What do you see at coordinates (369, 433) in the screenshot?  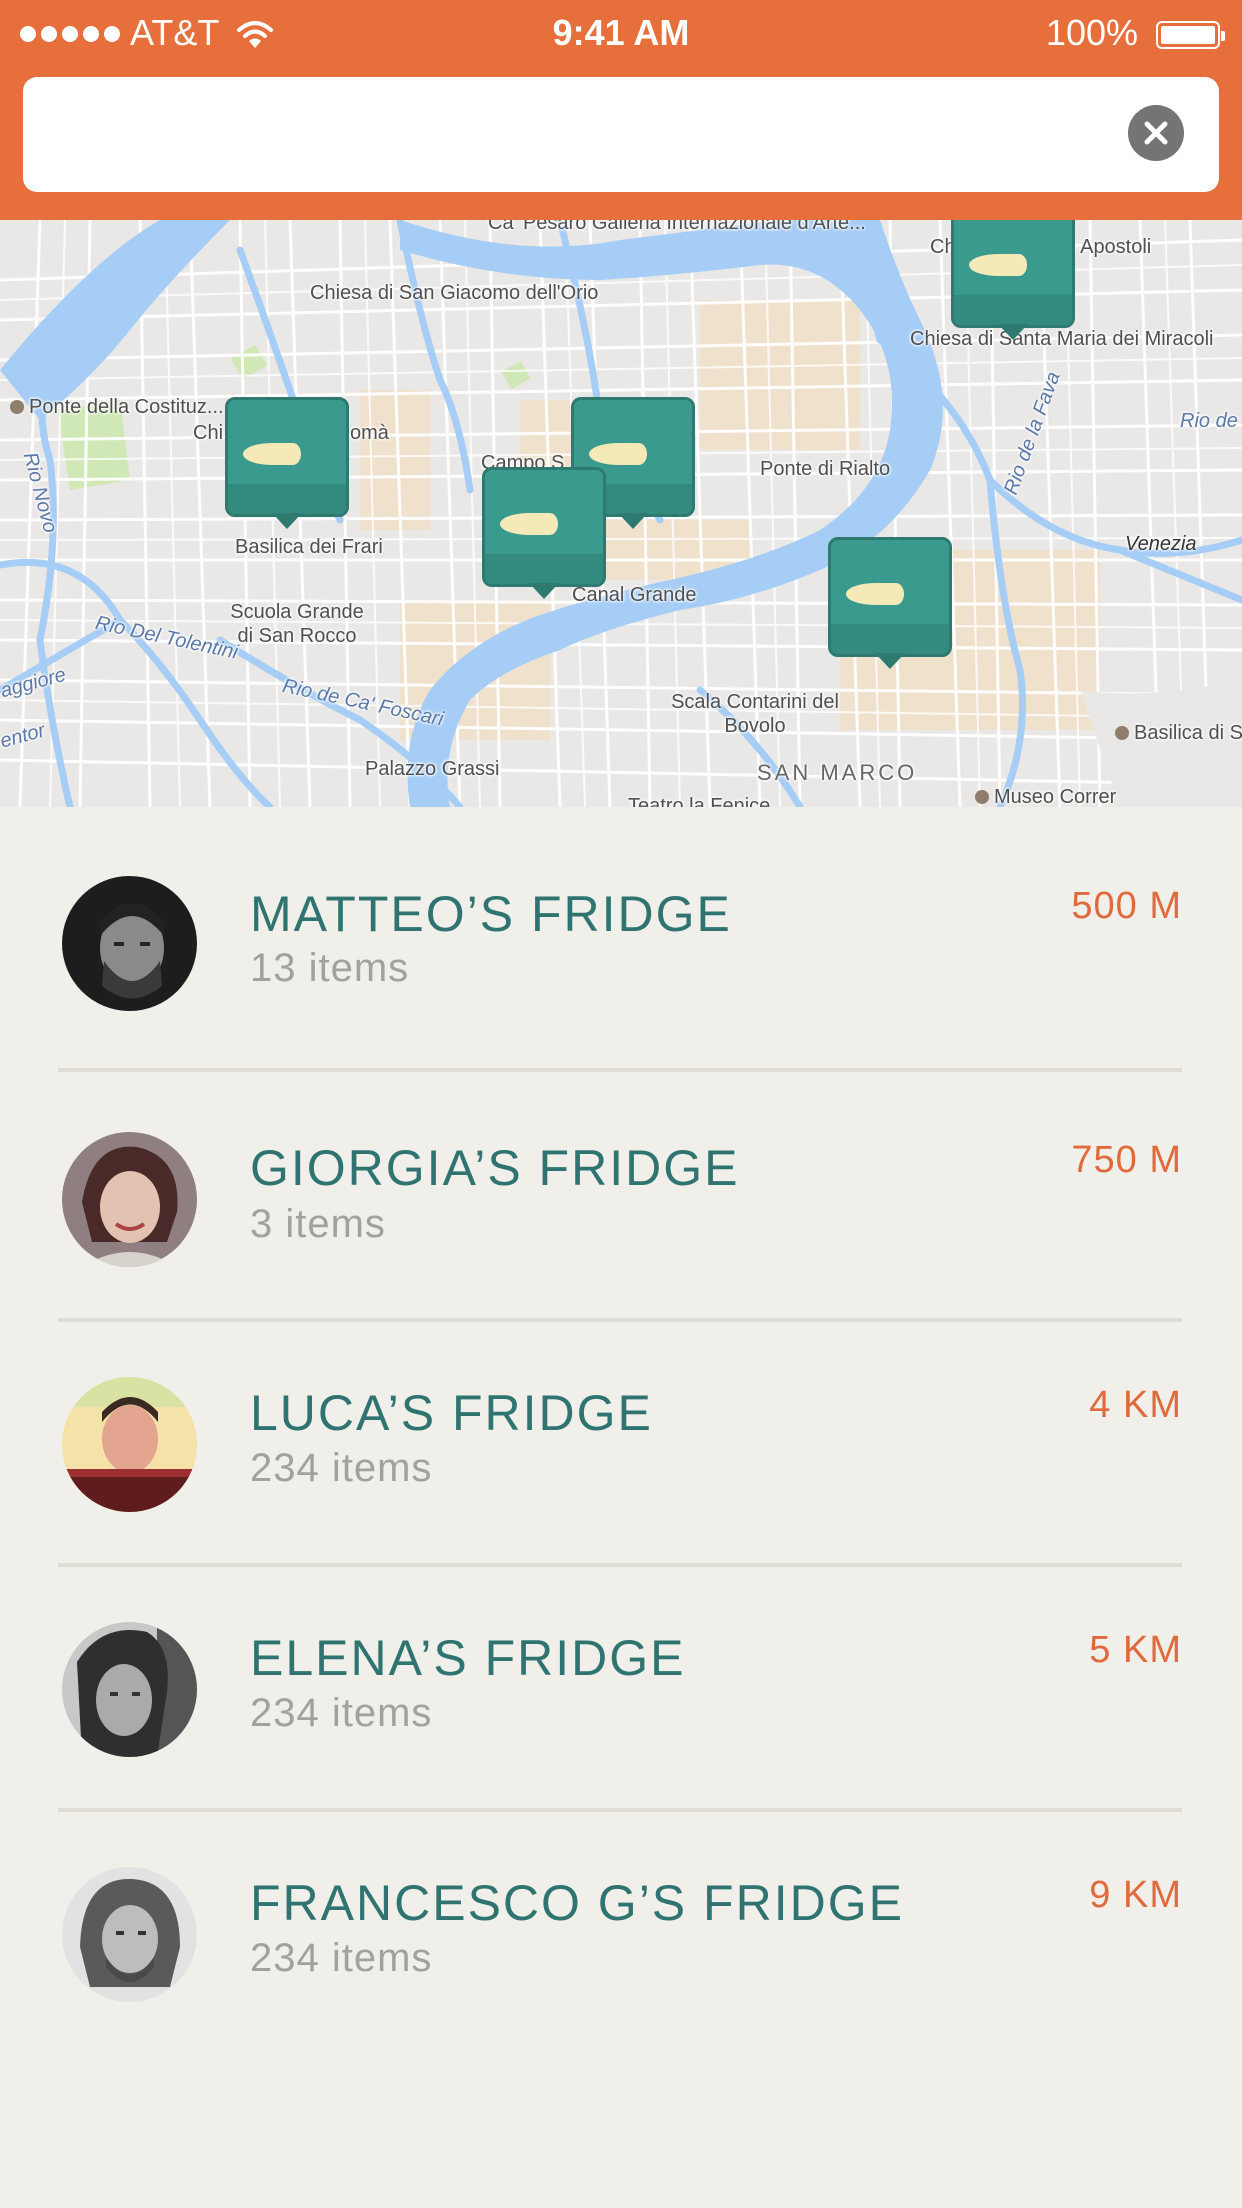 I see `map-label: omà` at bounding box center [369, 433].